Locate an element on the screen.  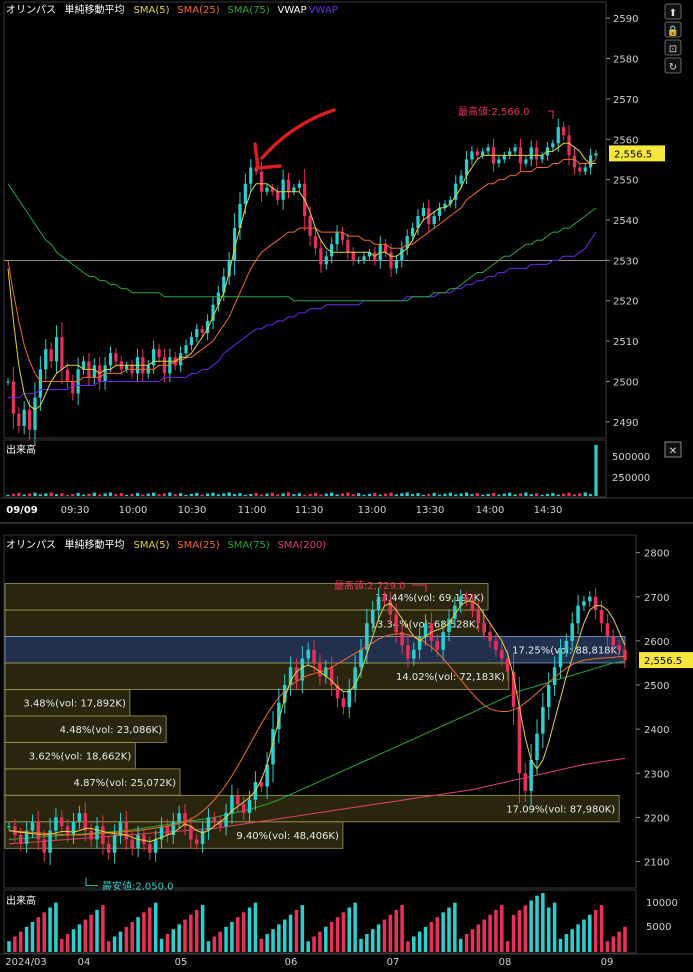
unlock-icon-glyph: ⊡ is located at coordinates (673, 49).